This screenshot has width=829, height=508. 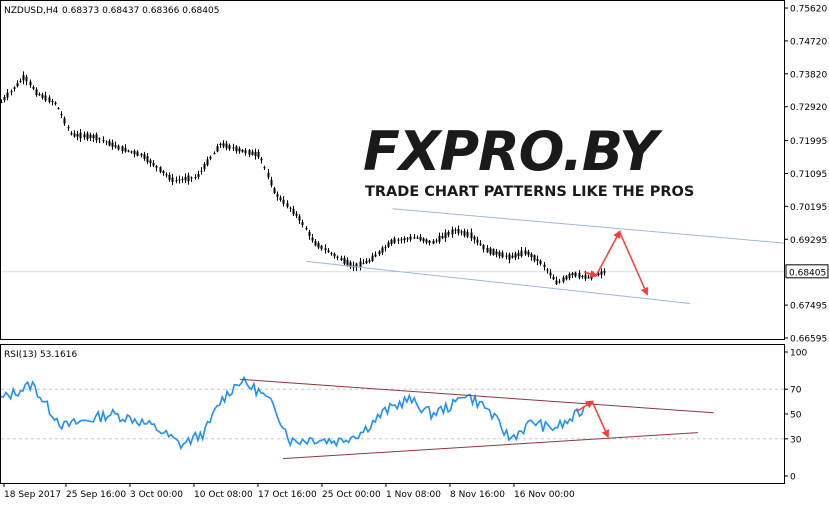 What do you see at coordinates (477, 495) in the screenshot?
I see `time-tick-label: 8 Nov 16:00` at bounding box center [477, 495].